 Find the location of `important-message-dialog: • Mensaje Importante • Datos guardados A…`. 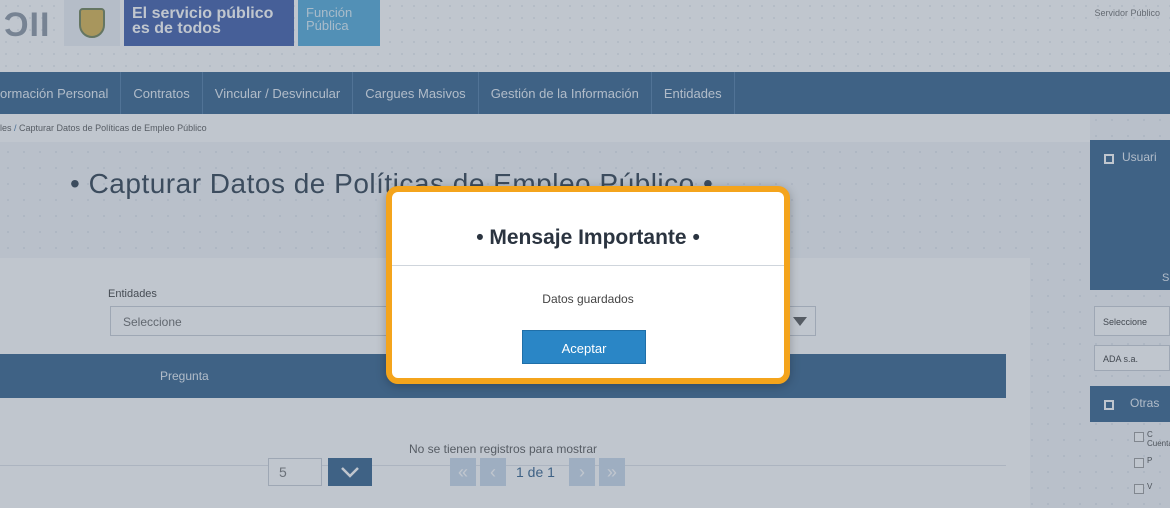

important-message-dialog: • Mensaje Importante • Datos guardados A… is located at coordinates (588, 285).